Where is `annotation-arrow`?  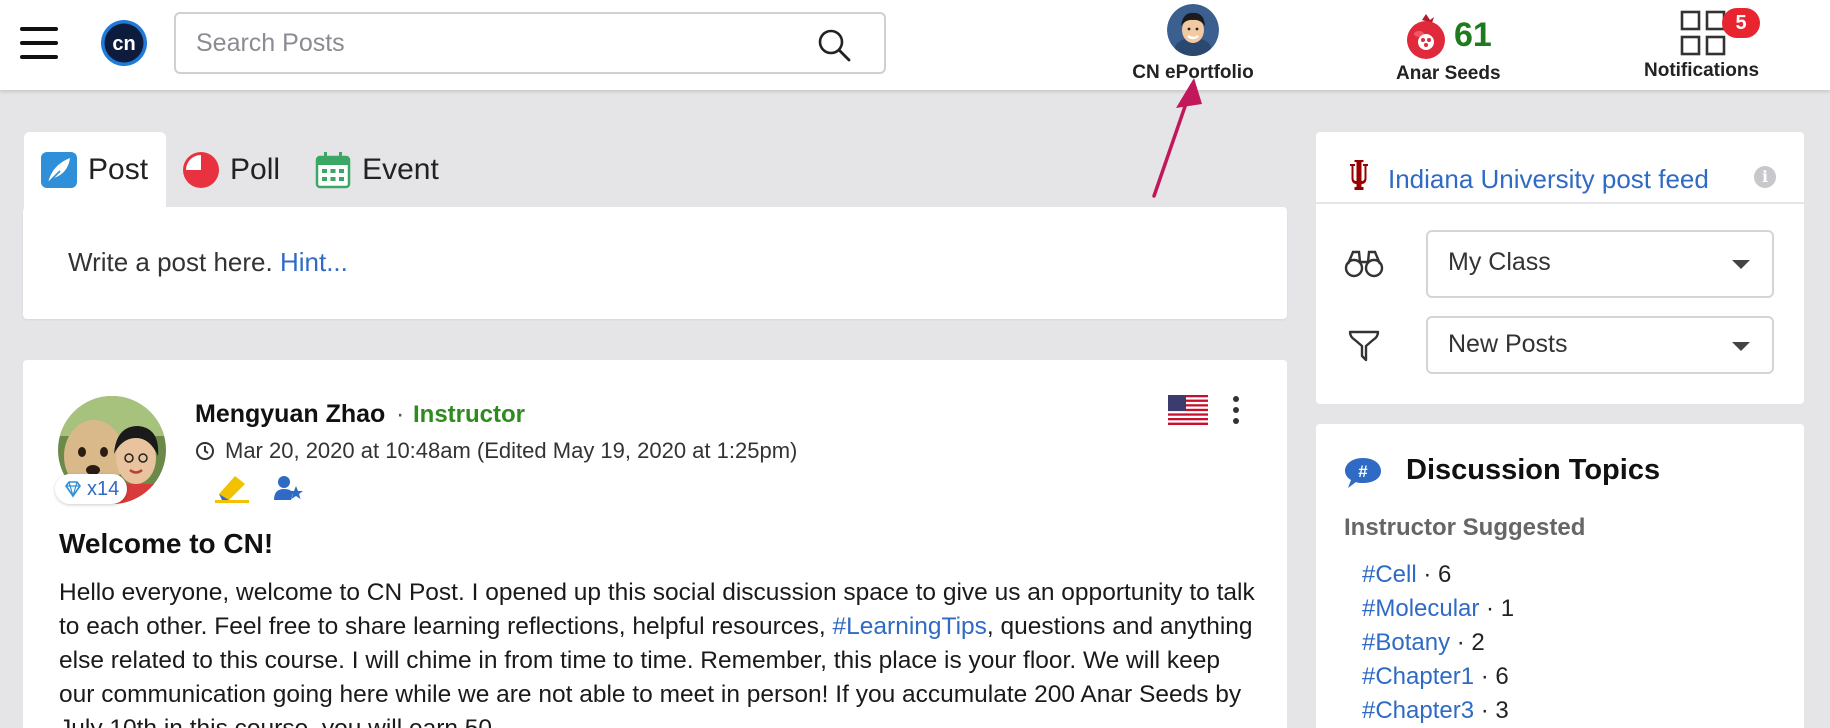 annotation-arrow is located at coordinates (1177, 138).